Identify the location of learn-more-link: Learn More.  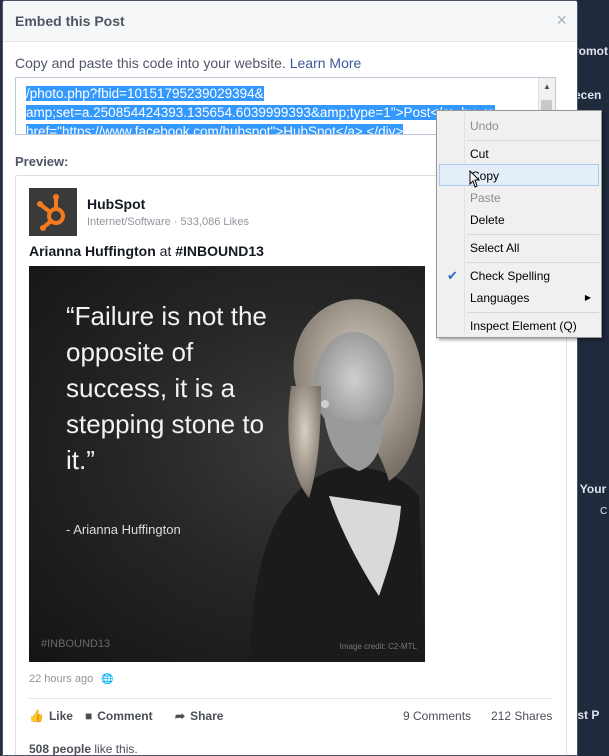
(326, 63).